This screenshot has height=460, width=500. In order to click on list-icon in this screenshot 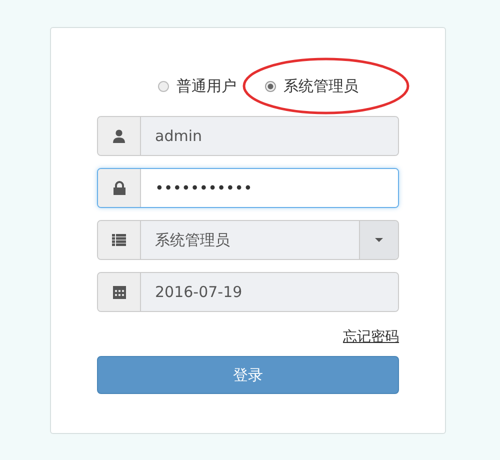, I will do `click(119, 240)`.